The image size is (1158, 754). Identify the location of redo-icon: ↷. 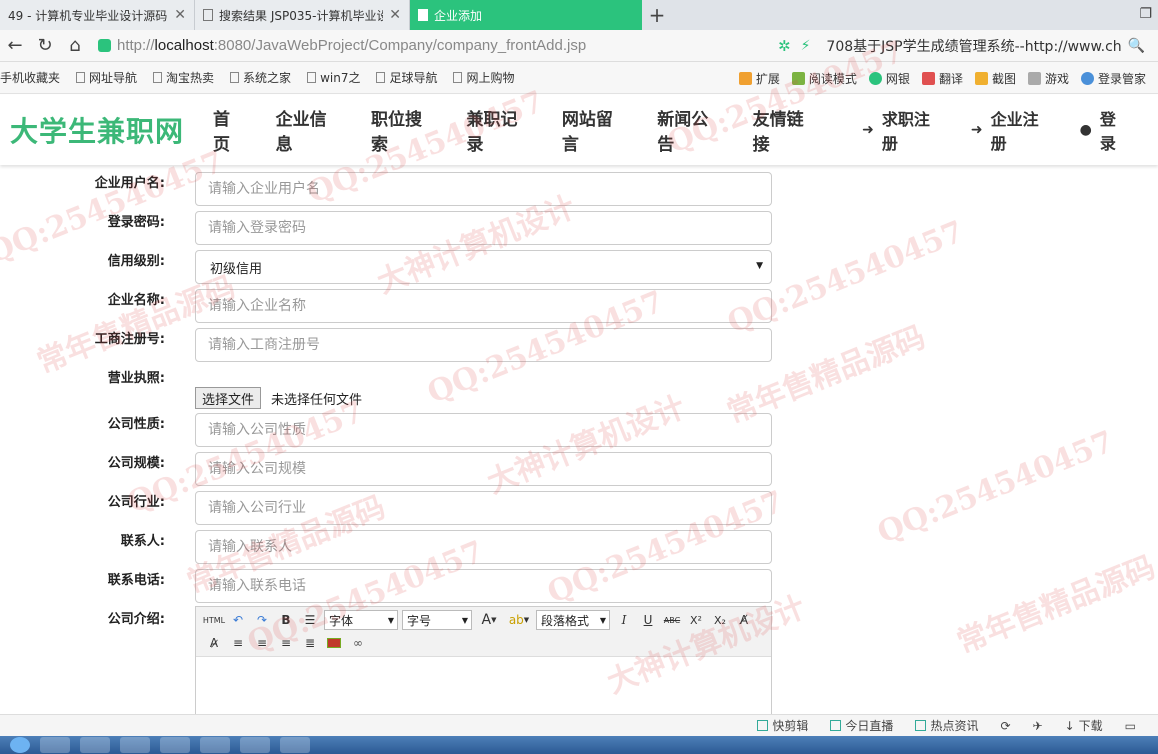
(262, 620).